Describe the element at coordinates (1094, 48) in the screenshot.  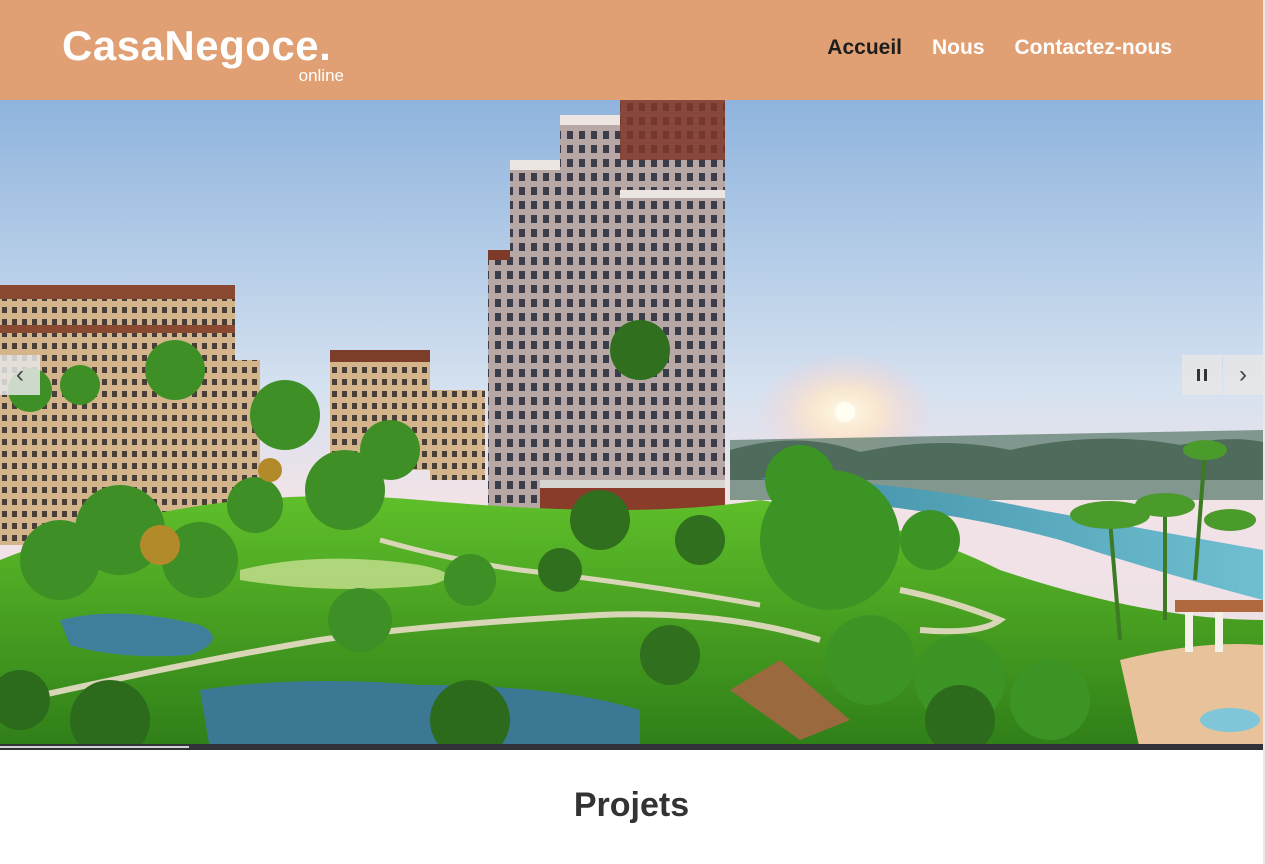
I see `nav-item-contactez-nous: Contactez-nous` at that location.